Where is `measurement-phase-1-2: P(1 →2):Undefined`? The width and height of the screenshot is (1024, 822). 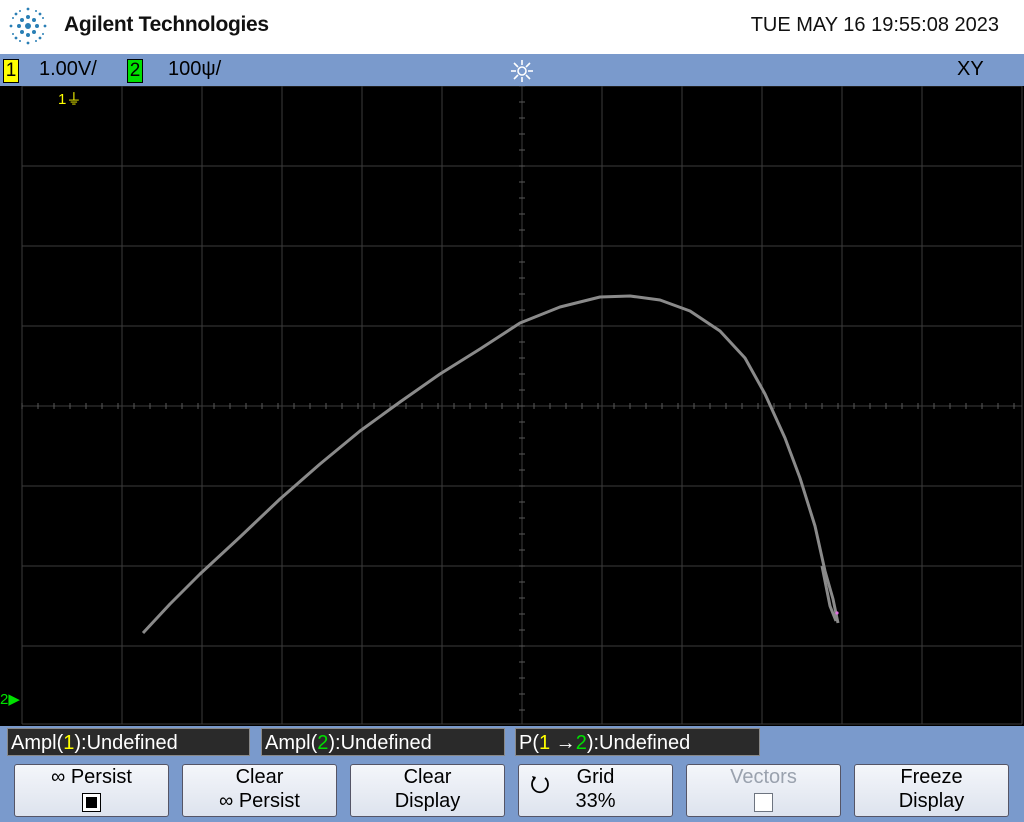 measurement-phase-1-2: P(1 →2):Undefined is located at coordinates (637, 742).